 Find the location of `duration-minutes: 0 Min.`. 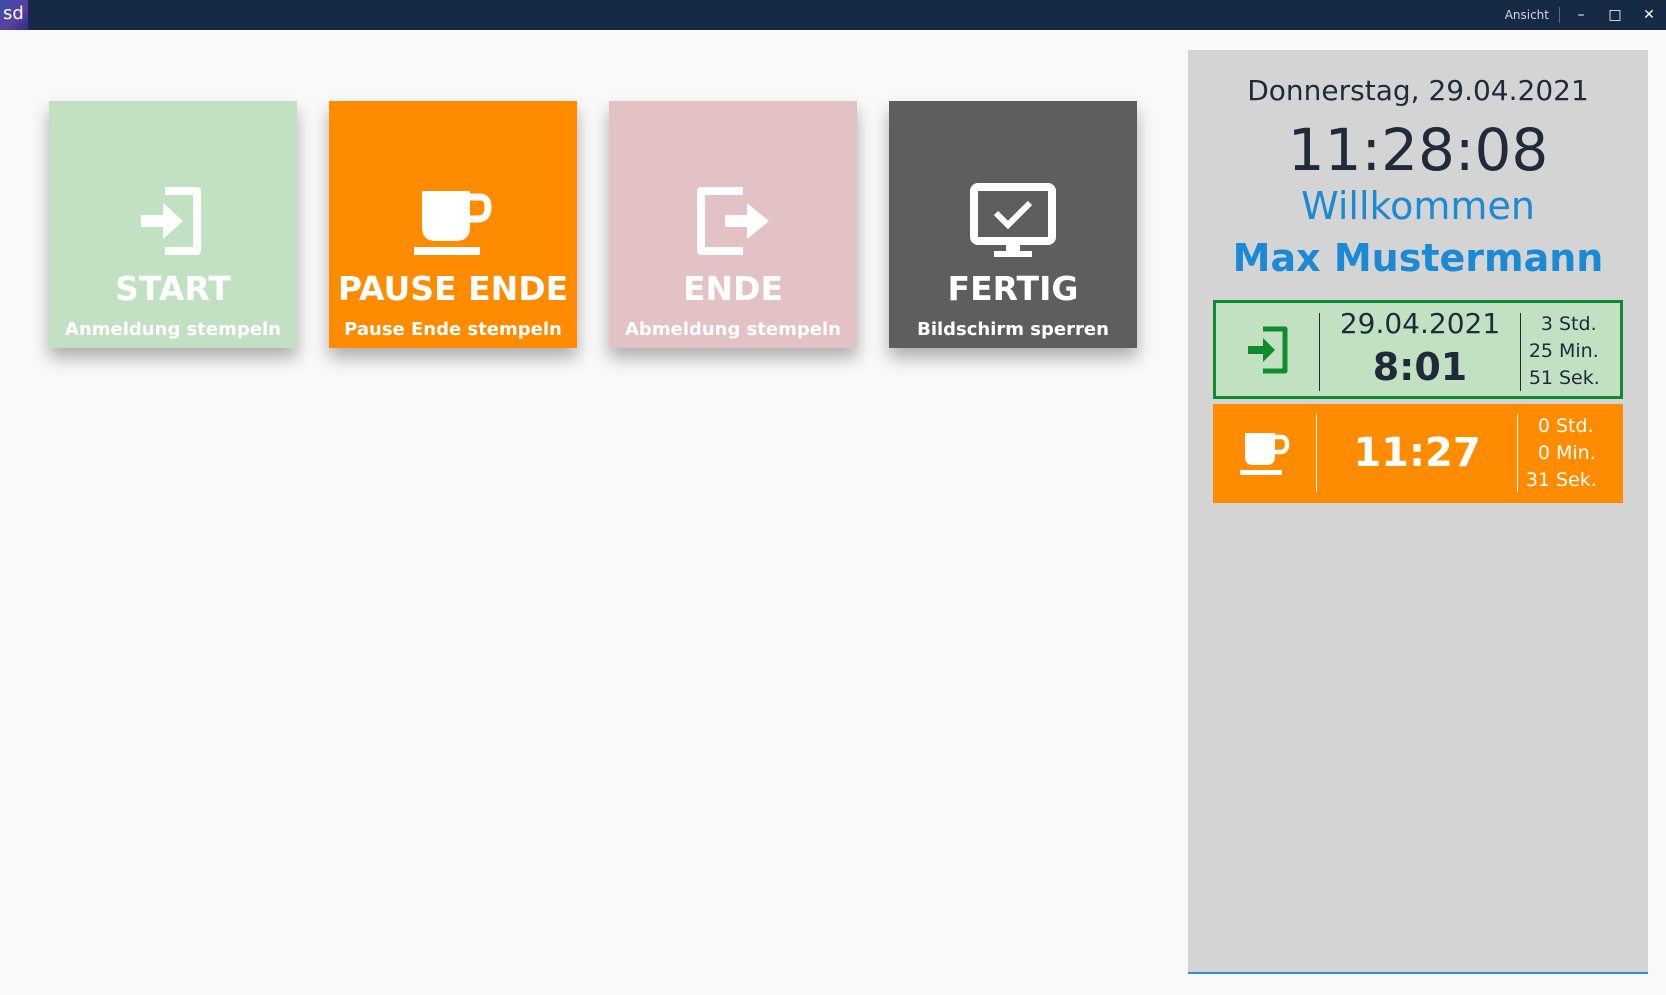

duration-minutes: 0 Min. is located at coordinates (1568, 453).